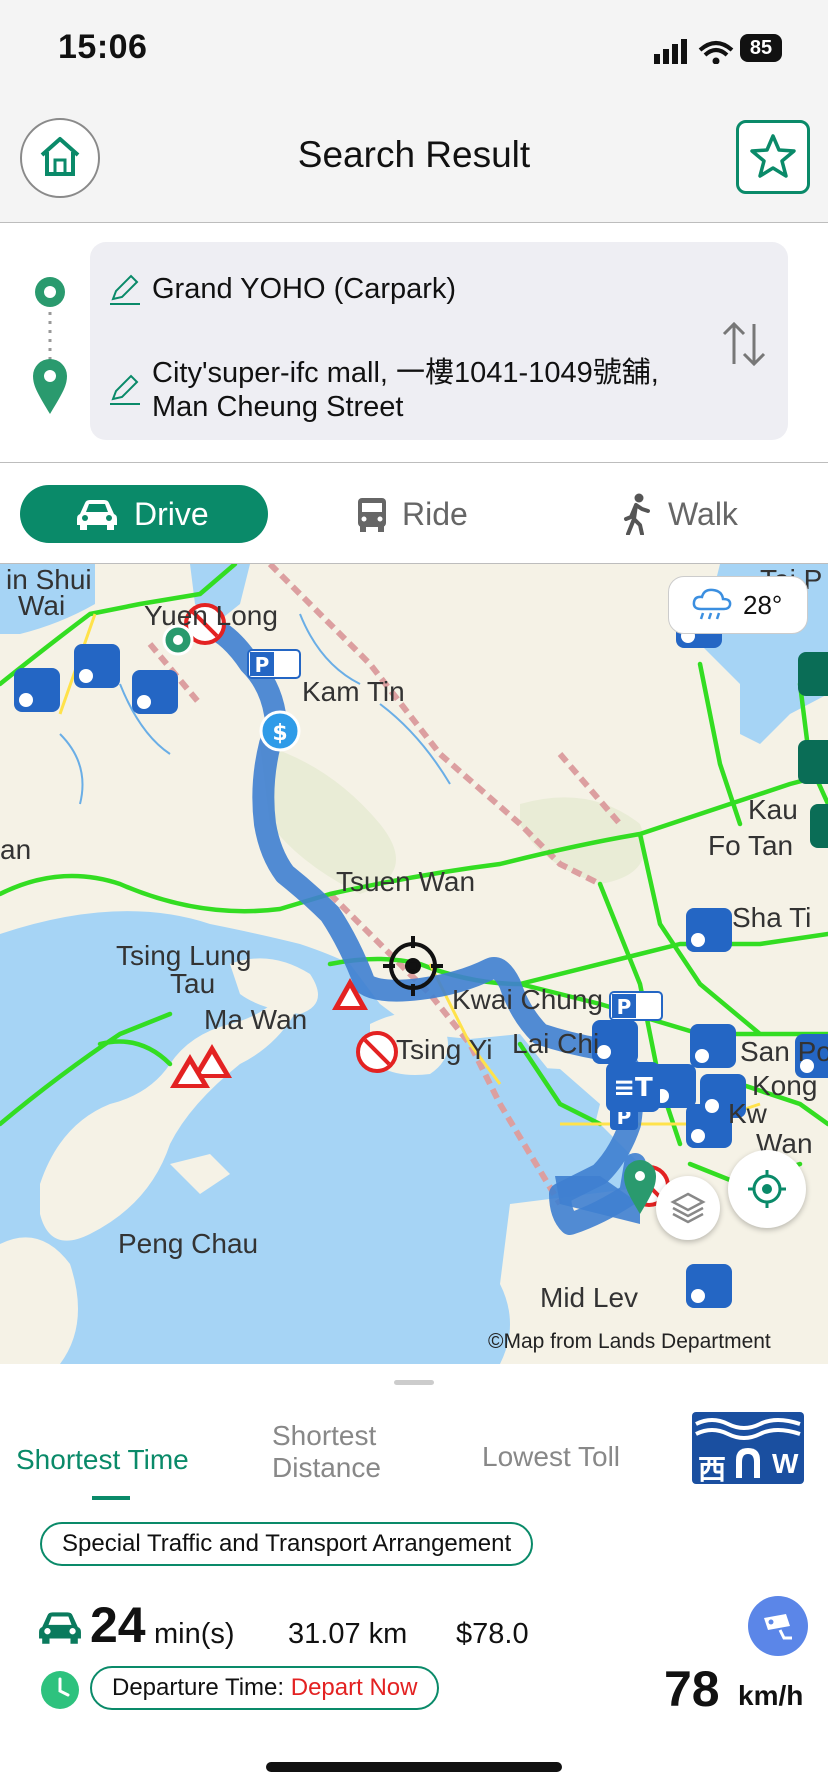 This screenshot has height=1792, width=828. Describe the element at coordinates (256, 1019) in the screenshot. I see `place-label: Ma Wan` at that location.